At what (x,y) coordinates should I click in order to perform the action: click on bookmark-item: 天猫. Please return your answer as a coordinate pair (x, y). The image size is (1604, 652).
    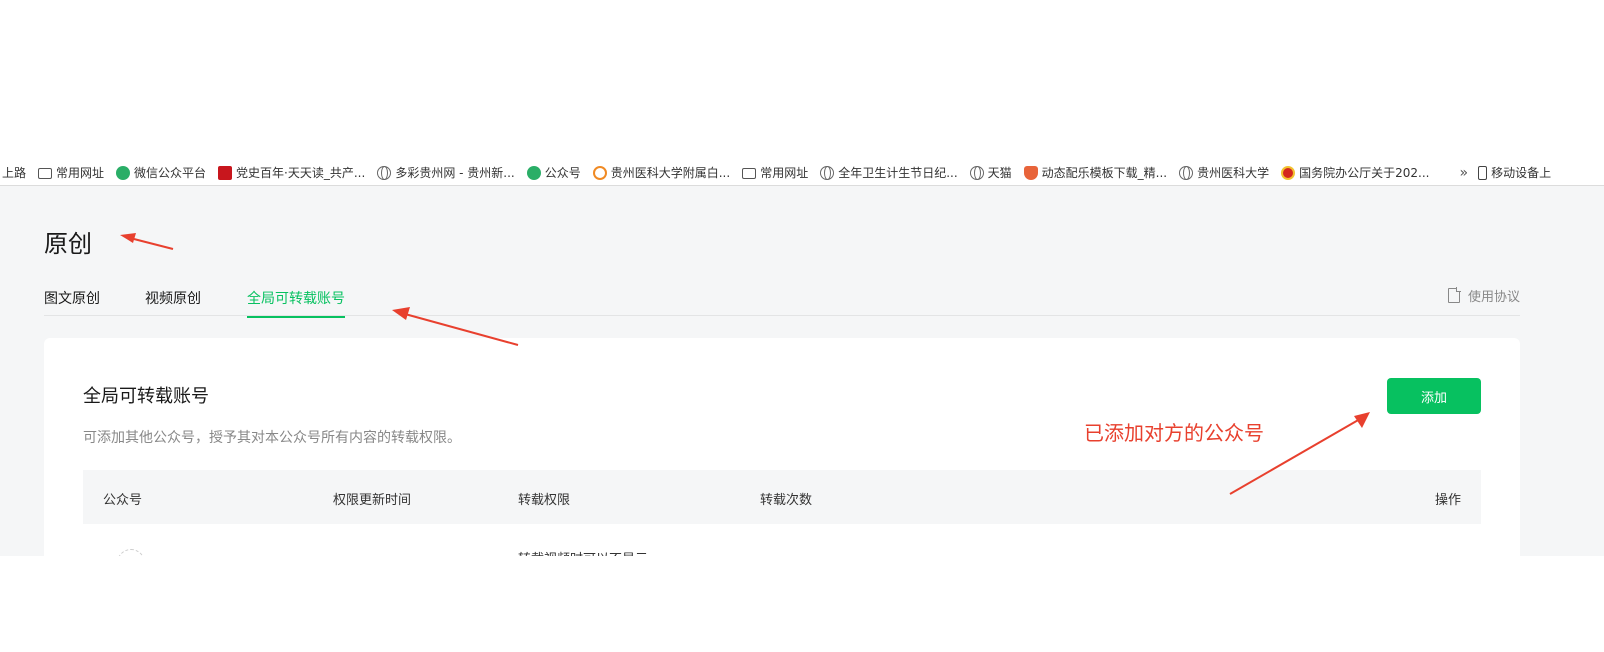
    Looking at the image, I should click on (990, 172).